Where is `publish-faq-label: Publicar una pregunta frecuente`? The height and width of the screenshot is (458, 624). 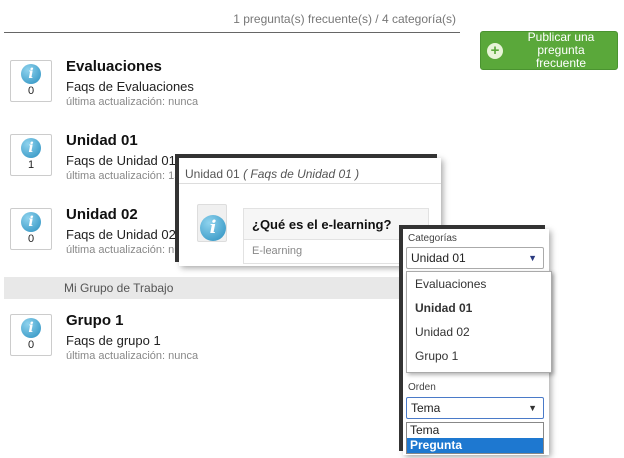 publish-faq-label: Publicar una pregunta frecuente is located at coordinates (561, 50).